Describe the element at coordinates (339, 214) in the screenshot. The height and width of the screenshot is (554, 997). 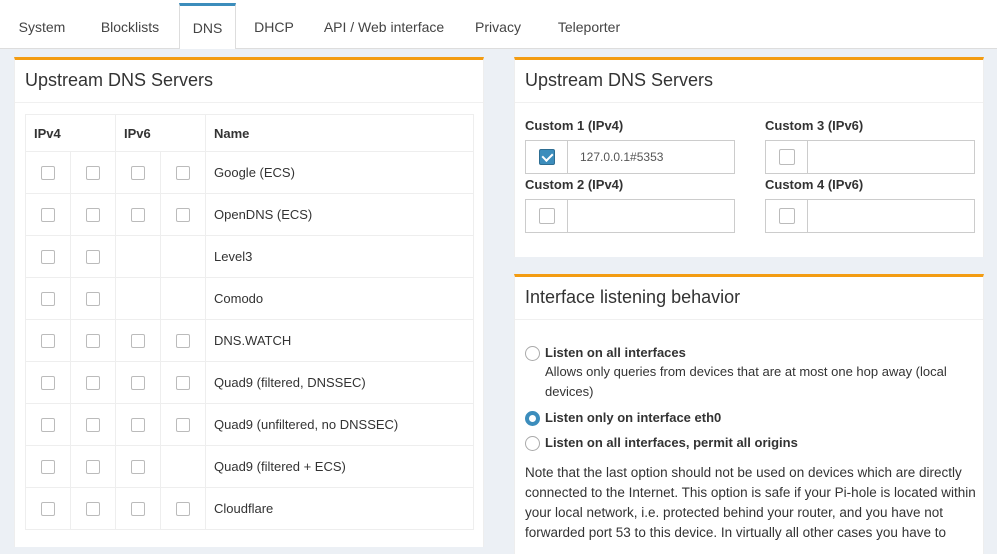
I see `server-name: OpenDNS (ECS)` at that location.